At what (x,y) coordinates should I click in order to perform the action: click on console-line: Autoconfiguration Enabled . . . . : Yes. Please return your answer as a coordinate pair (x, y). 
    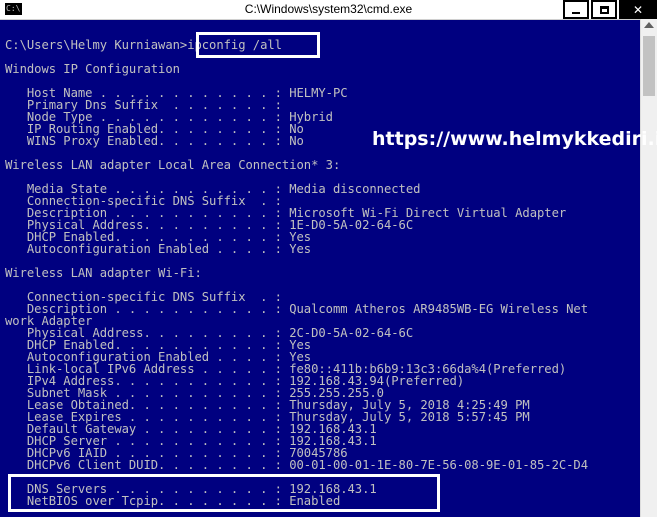
    Looking at the image, I should click on (158, 249).